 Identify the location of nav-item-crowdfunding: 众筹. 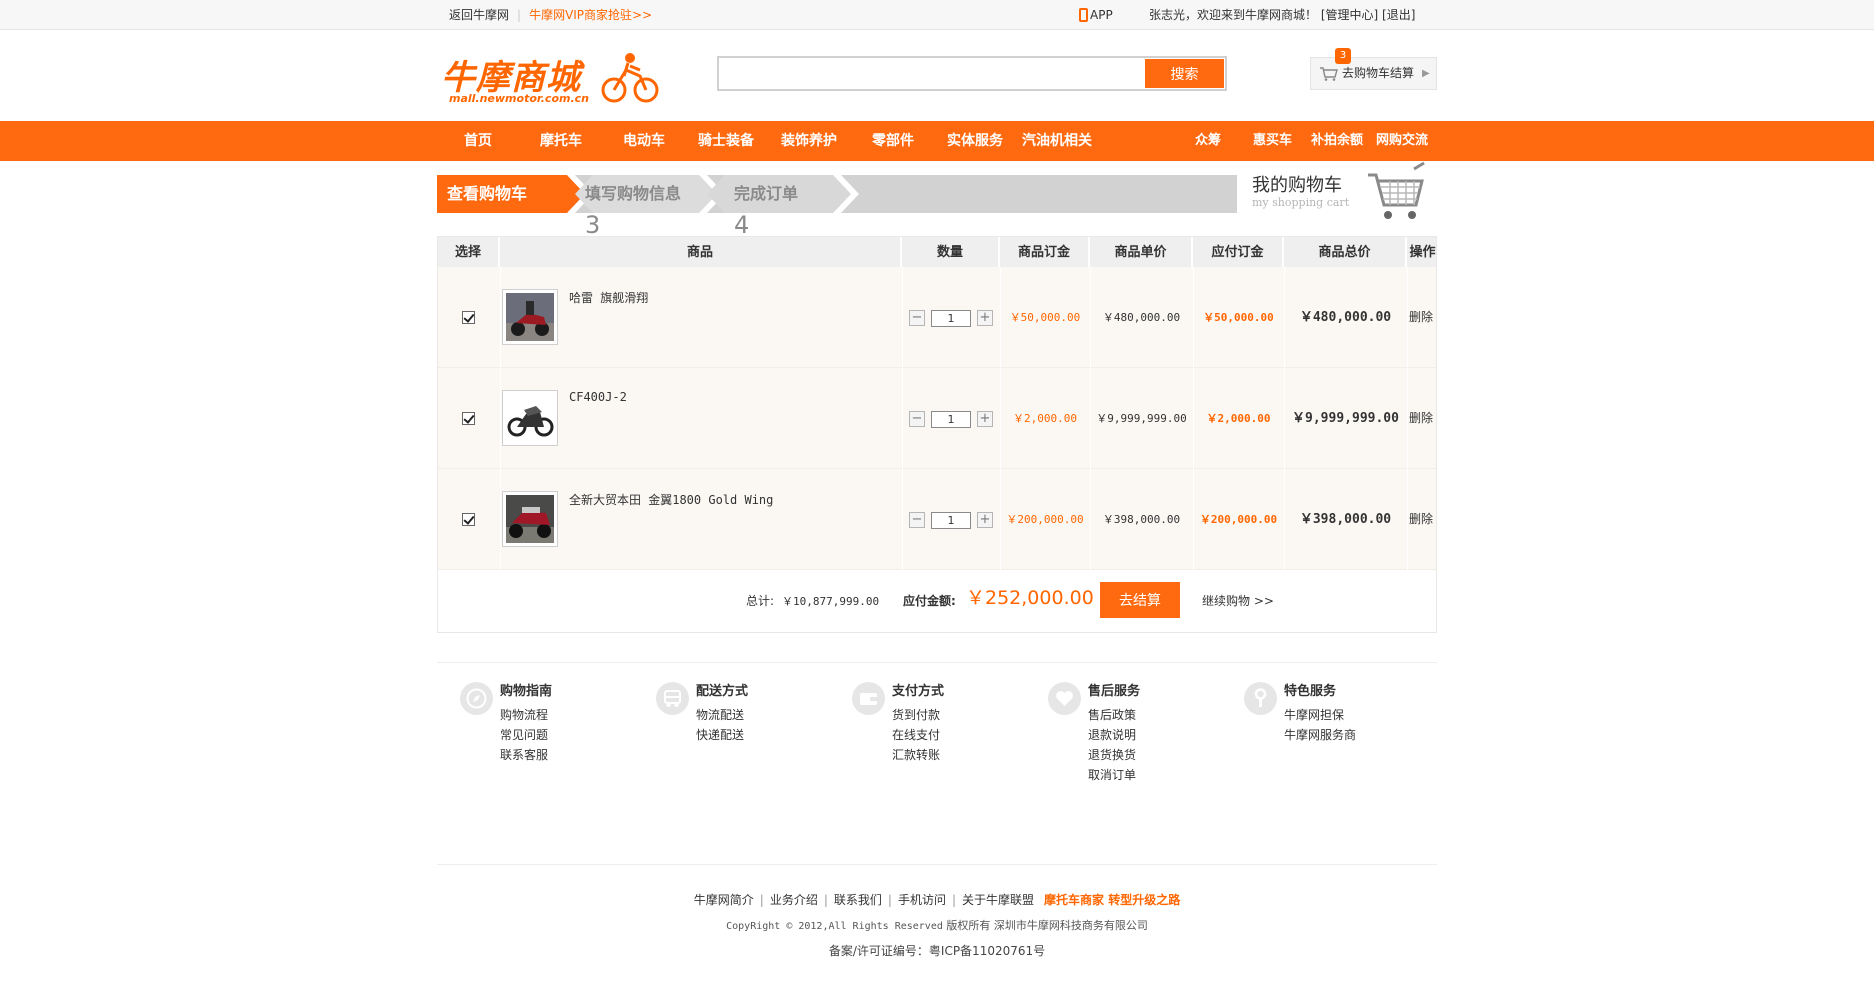
(1208, 141).